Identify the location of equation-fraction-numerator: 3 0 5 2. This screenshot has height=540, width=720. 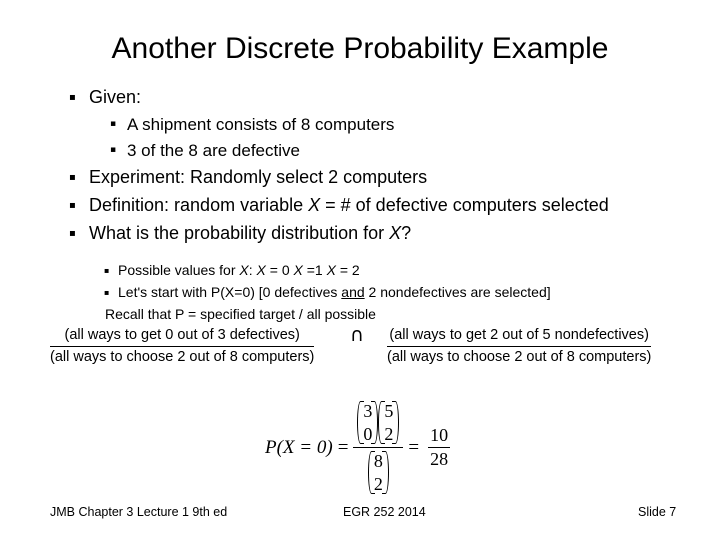
(378, 423).